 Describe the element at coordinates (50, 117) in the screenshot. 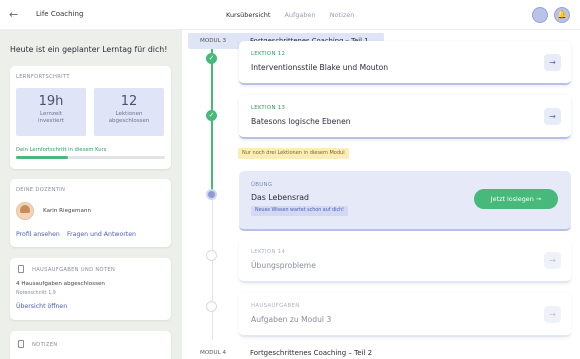

I see `learning-time-label: Lernzeit investiert` at that location.